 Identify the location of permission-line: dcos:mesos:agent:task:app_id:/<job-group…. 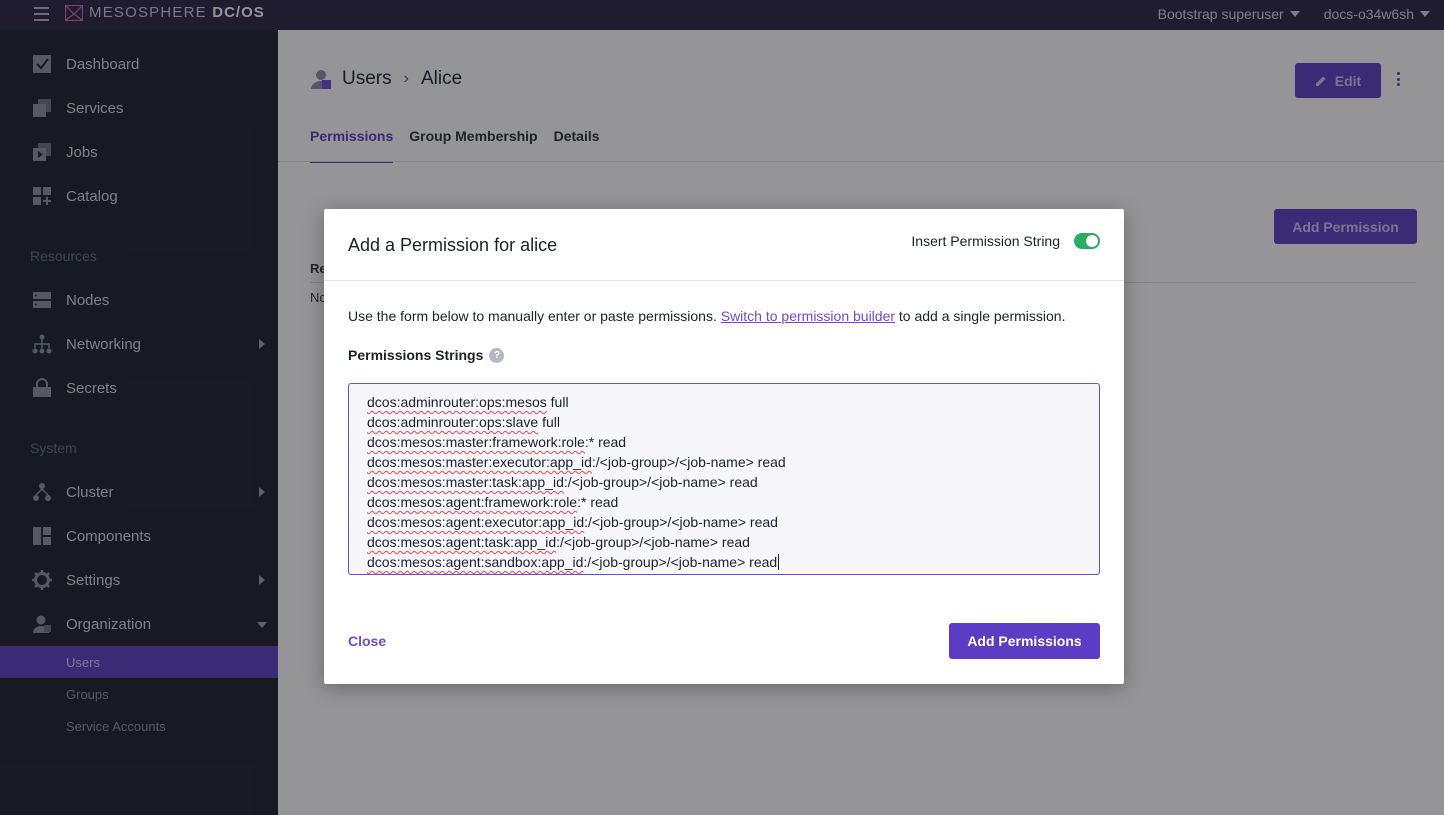
(724, 542).